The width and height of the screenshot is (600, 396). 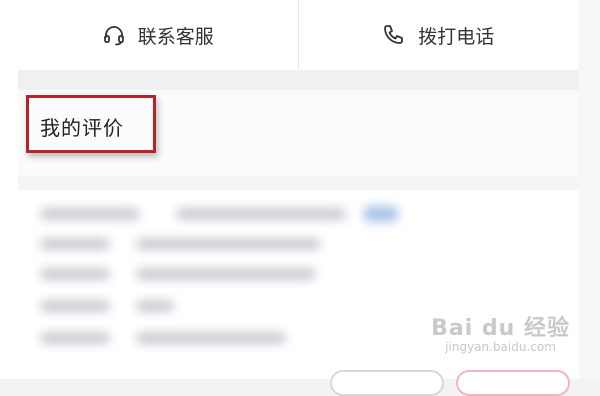 What do you see at coordinates (114, 35) in the screenshot?
I see `headset-icon` at bounding box center [114, 35].